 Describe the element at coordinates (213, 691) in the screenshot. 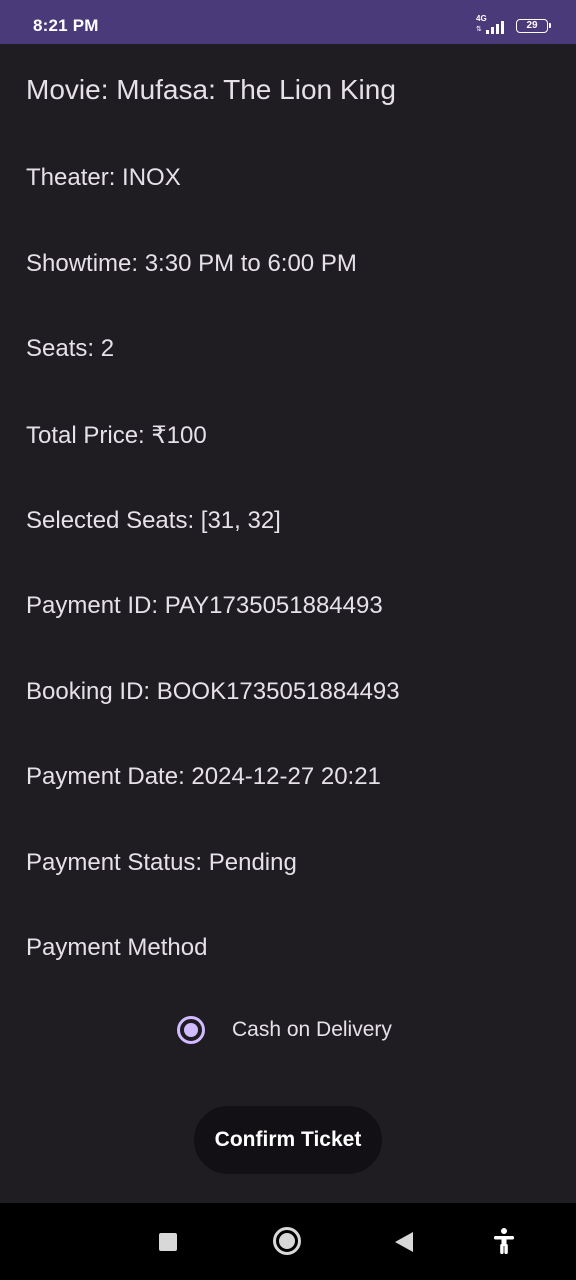

I see `booking-id-text: Booking ID: BOOK1735051884493` at that location.